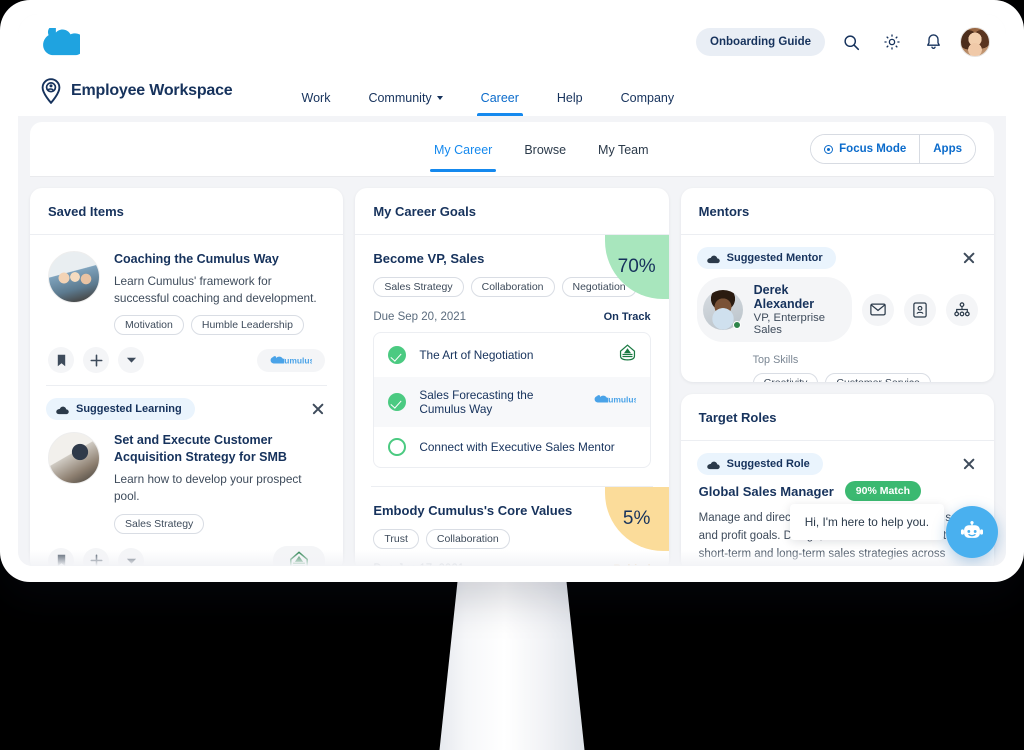  I want to click on location-pin-icon, so click(51, 91).